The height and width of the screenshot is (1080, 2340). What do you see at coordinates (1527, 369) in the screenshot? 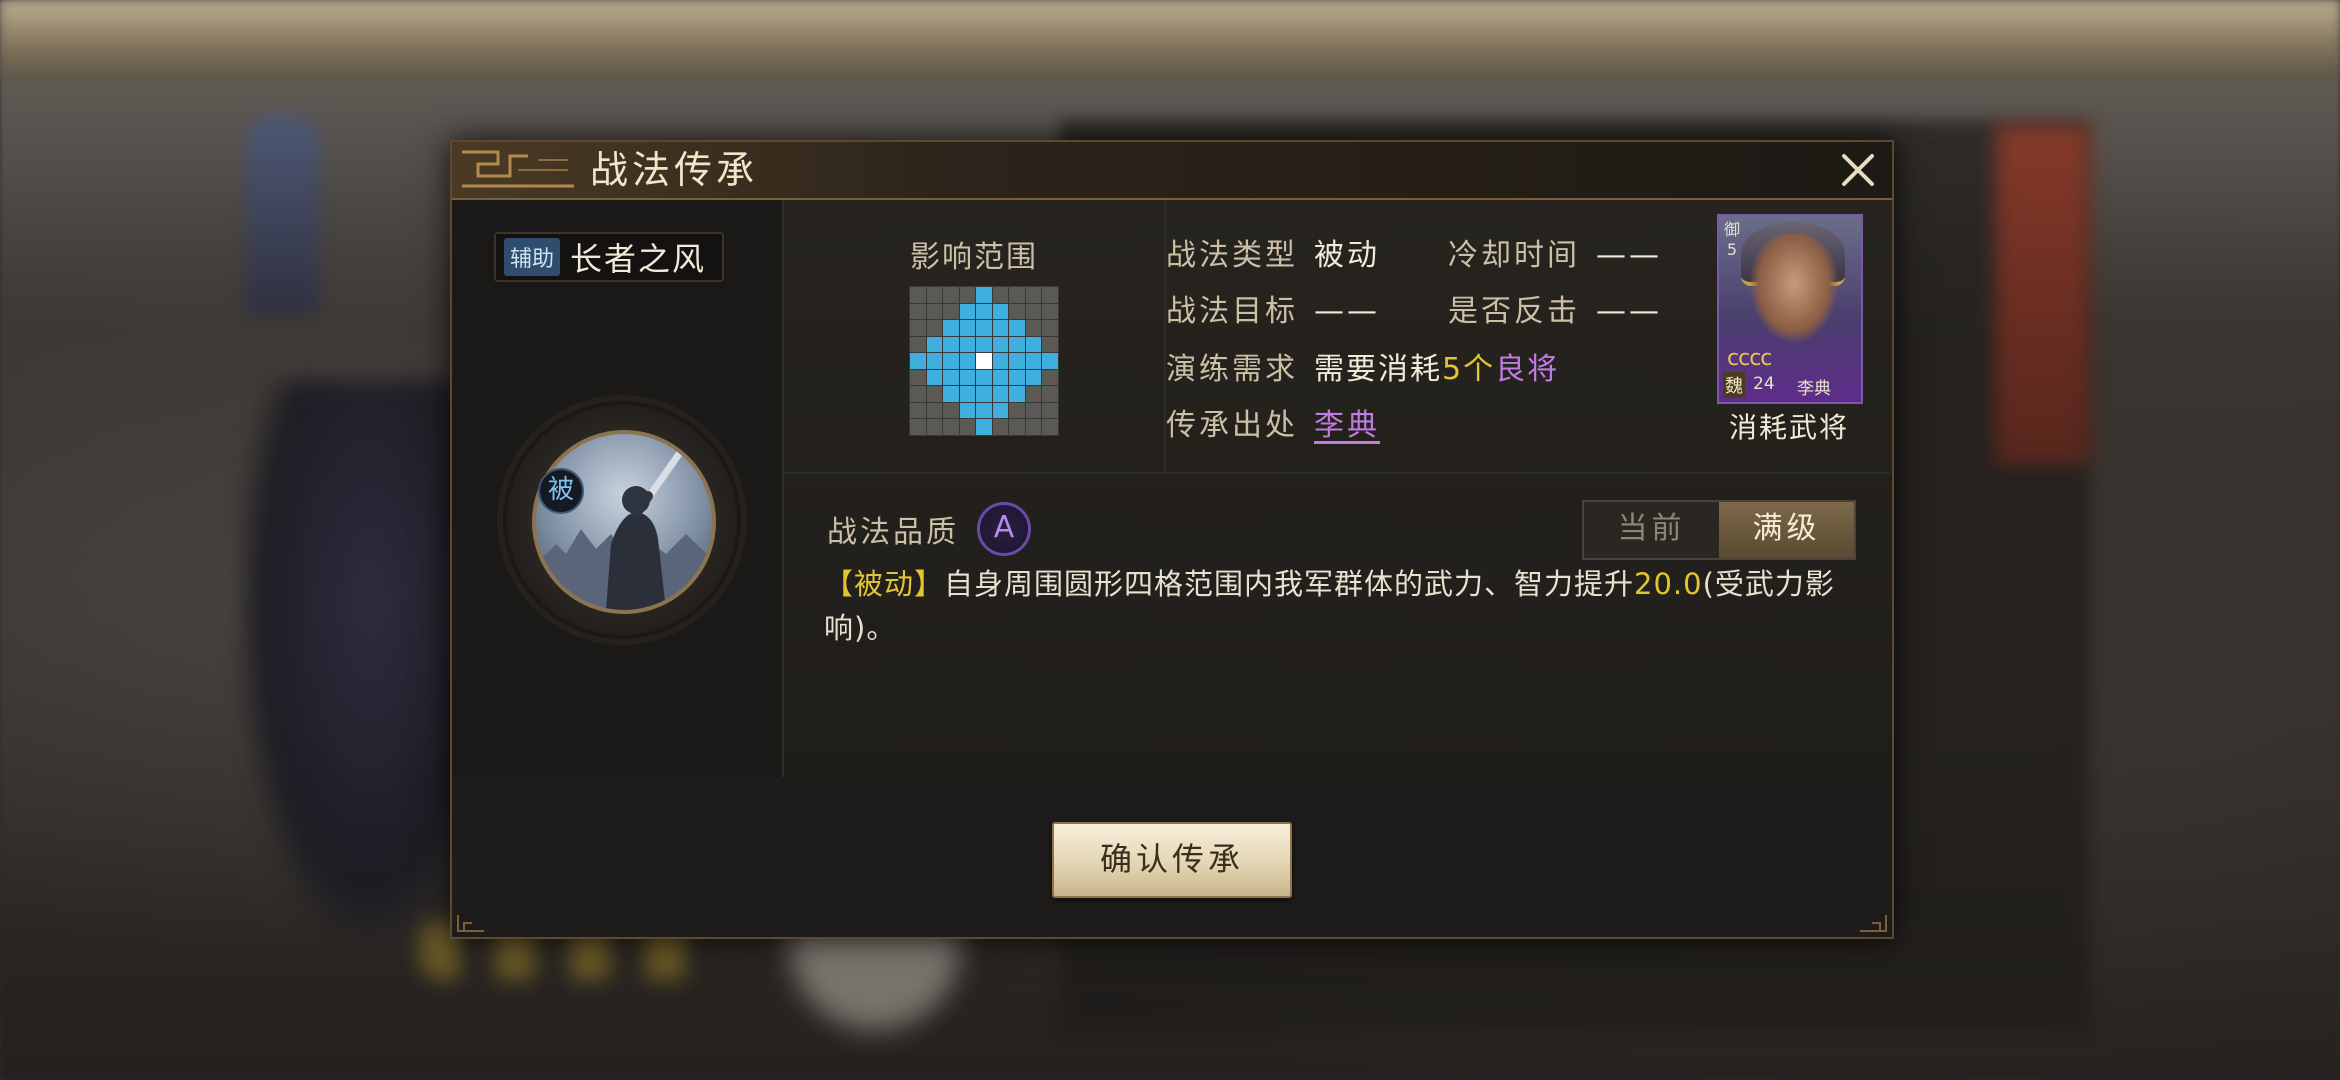
I see `drill-value-quality: 良将` at bounding box center [1527, 369].